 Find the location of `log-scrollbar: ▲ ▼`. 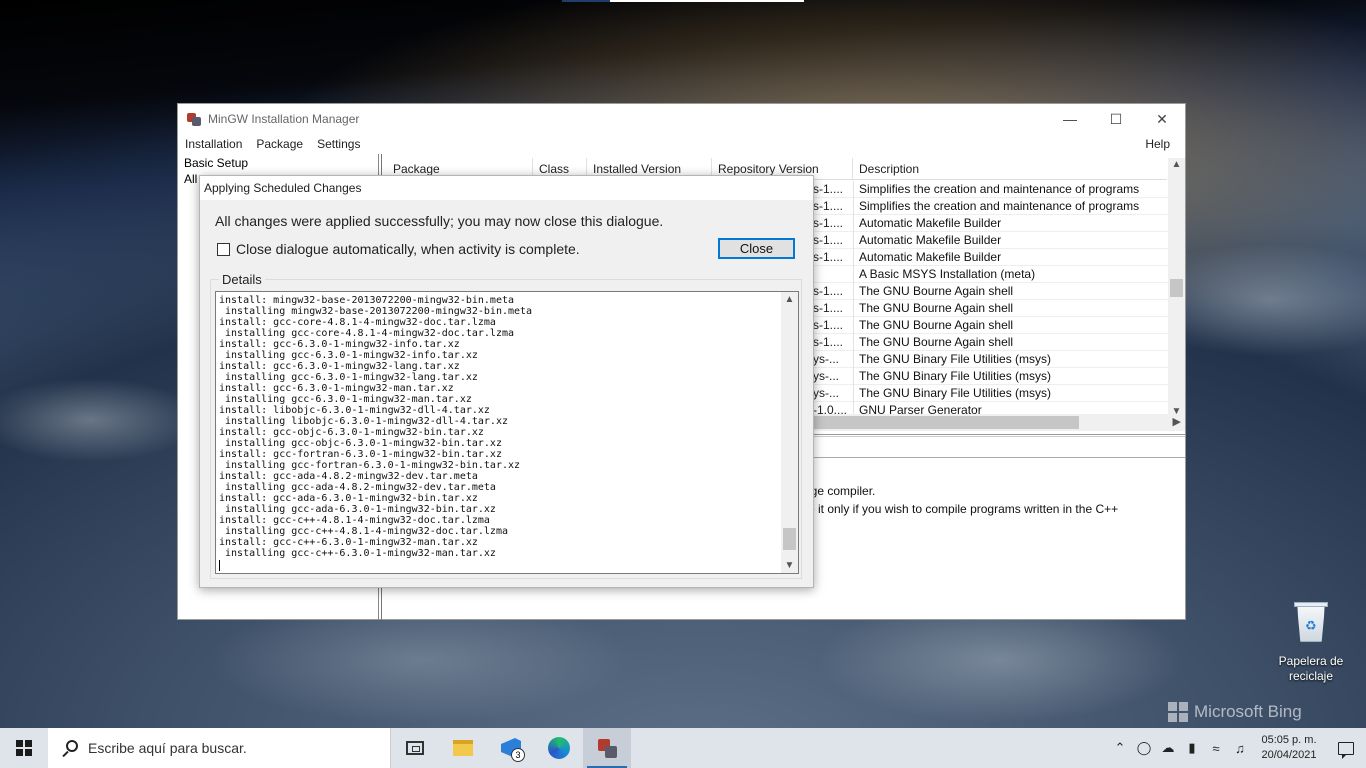

log-scrollbar: ▲ ▼ is located at coordinates (789, 432).